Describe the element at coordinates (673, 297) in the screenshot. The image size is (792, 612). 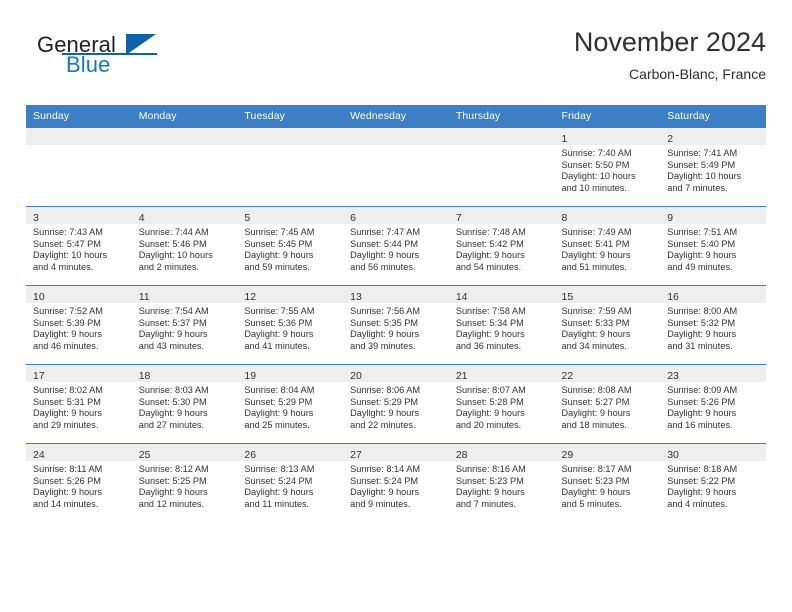
I see `day-number: 16` at that location.